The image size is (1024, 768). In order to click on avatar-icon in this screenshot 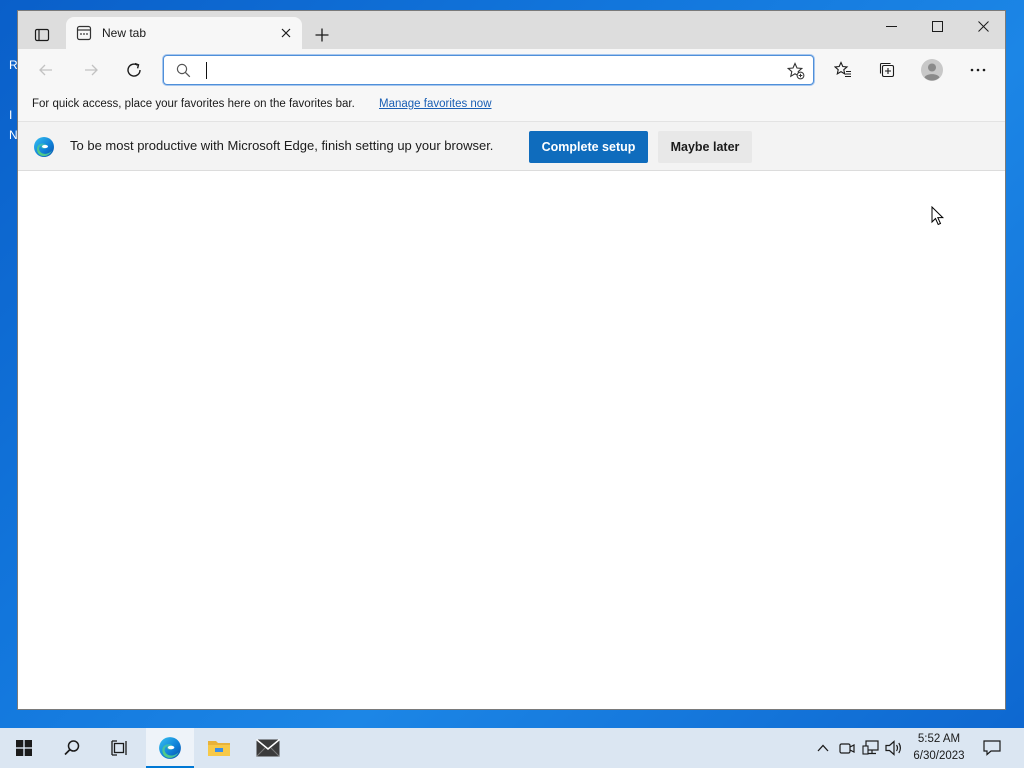, I will do `click(932, 70)`.